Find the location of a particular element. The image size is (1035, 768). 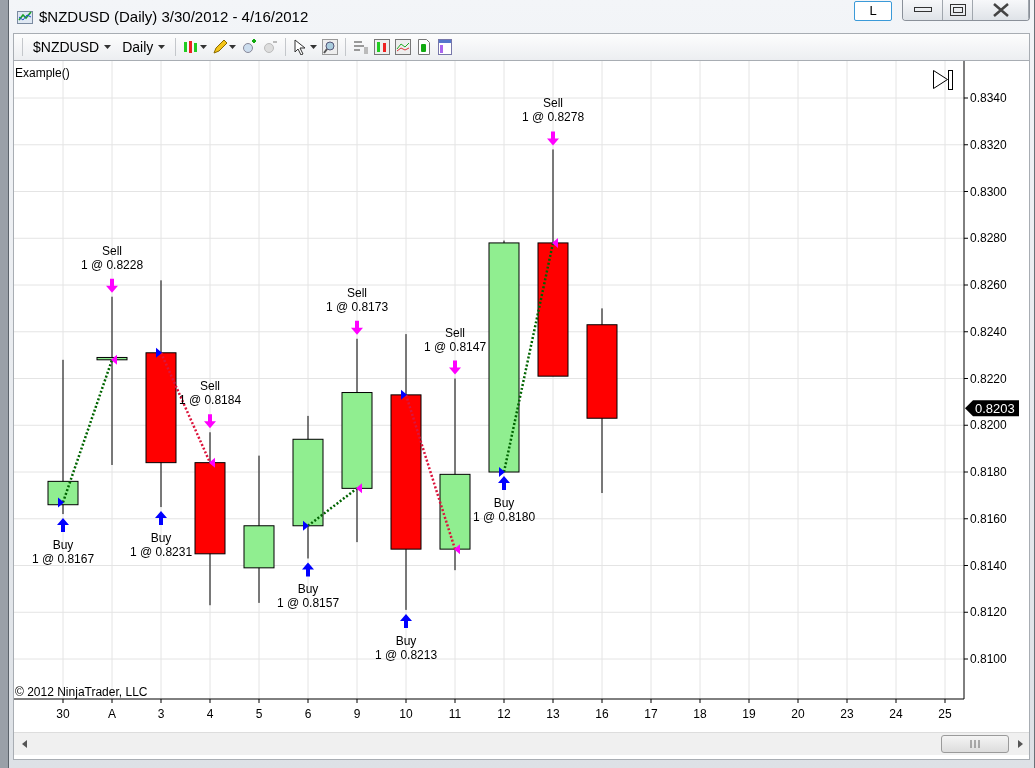

link-button: L is located at coordinates (873, 10).